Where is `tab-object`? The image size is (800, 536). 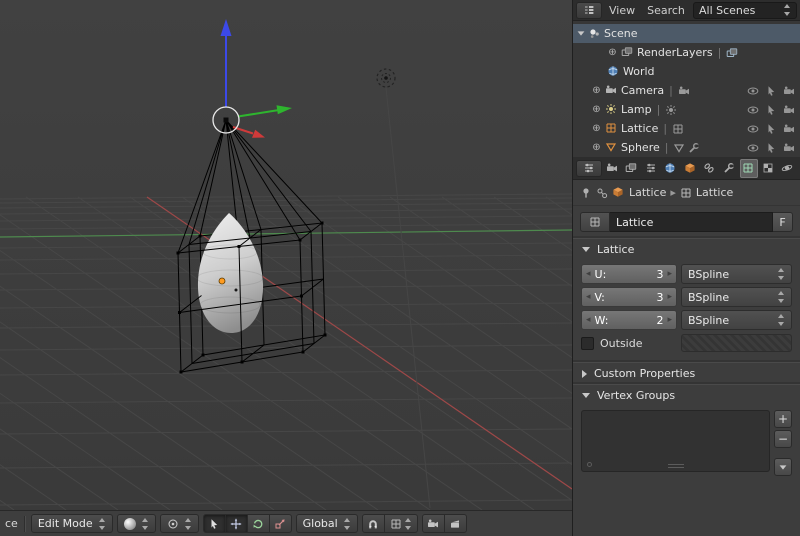
tab-object is located at coordinates (690, 168).